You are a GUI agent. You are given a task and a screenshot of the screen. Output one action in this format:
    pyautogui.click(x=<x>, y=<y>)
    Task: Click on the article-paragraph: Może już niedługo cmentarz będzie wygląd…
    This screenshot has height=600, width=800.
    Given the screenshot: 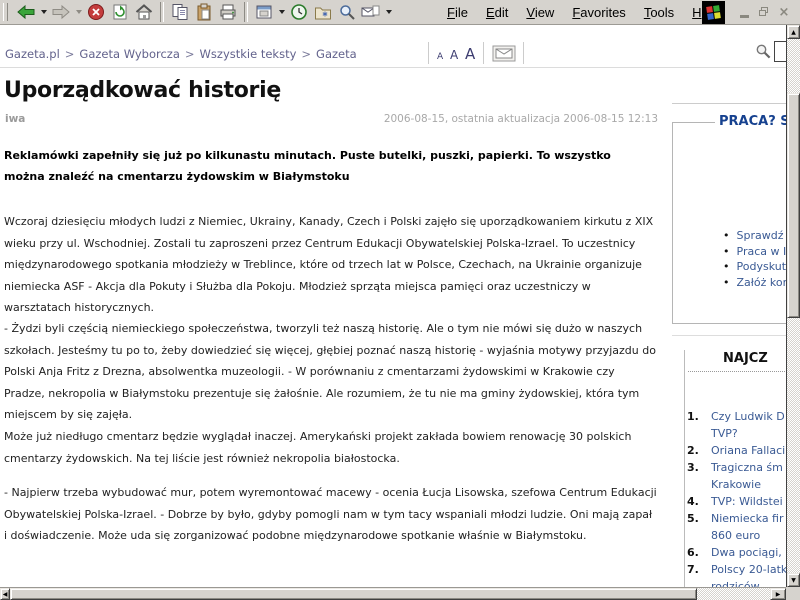 What is the action you would take?
    pyautogui.click(x=318, y=447)
    